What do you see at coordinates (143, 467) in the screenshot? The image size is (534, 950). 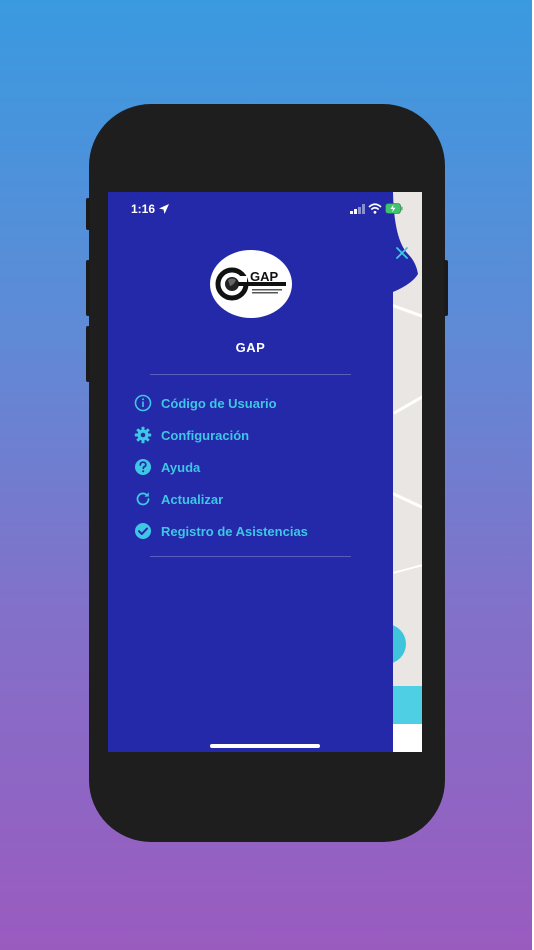 I see `help-icon` at bounding box center [143, 467].